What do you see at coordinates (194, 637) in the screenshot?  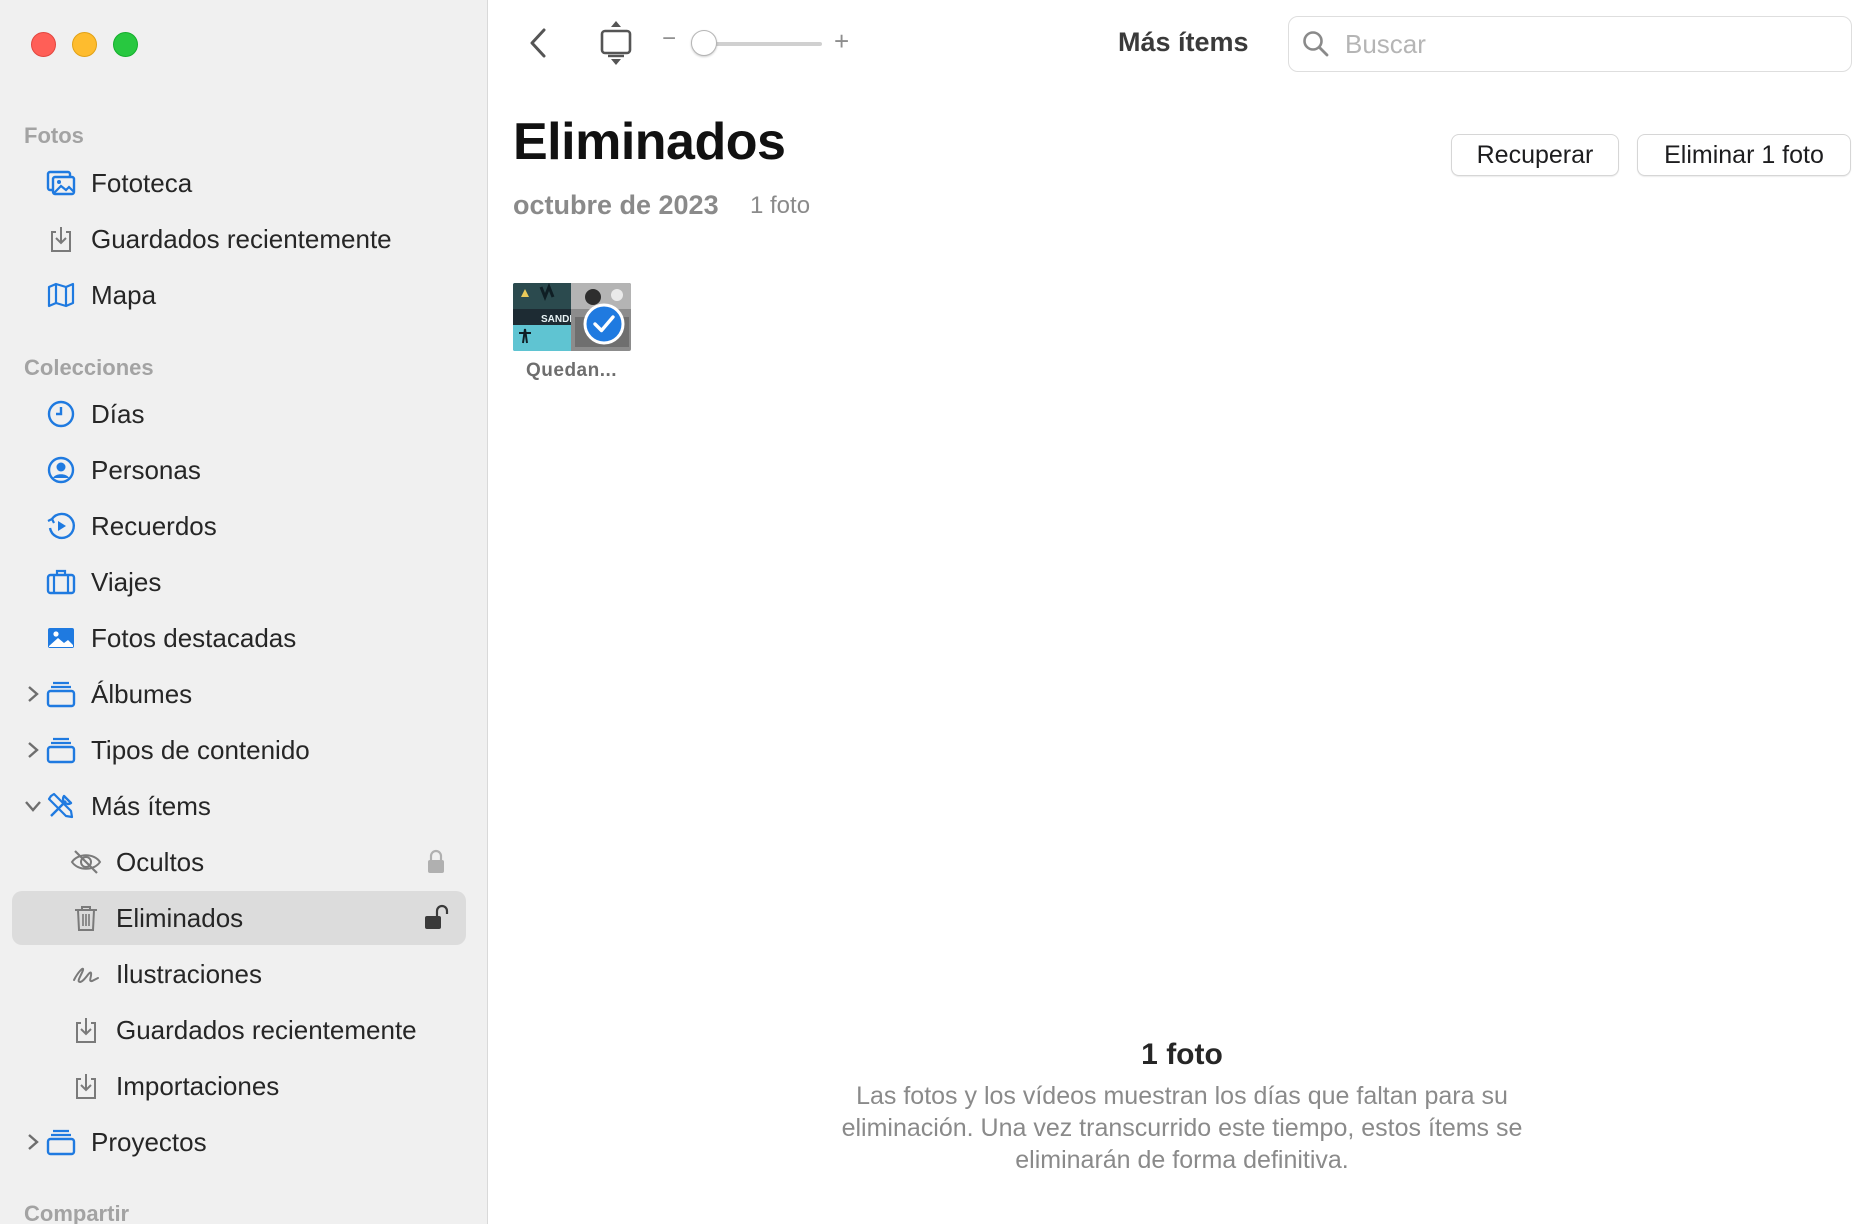 I see `sidebar-item-label: Fotos destacadas` at bounding box center [194, 637].